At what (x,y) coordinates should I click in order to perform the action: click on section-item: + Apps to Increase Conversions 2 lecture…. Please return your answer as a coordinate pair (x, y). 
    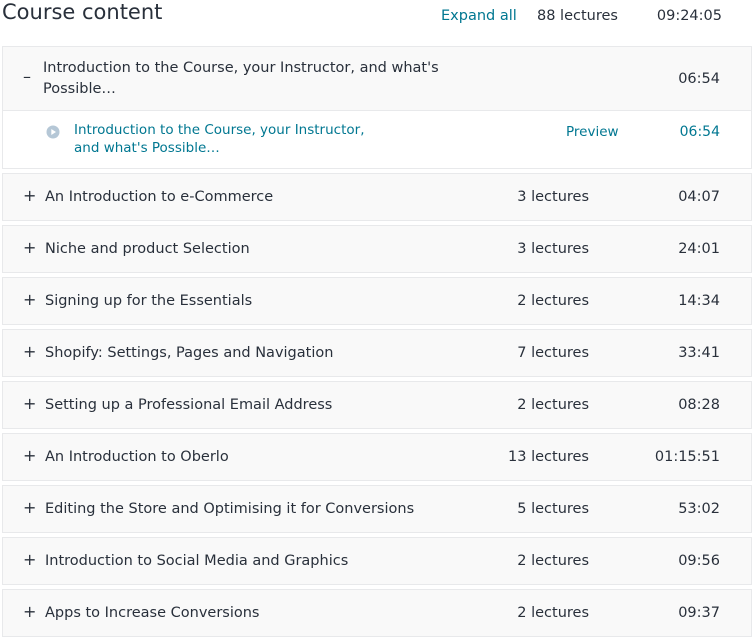
    Looking at the image, I should click on (377, 613).